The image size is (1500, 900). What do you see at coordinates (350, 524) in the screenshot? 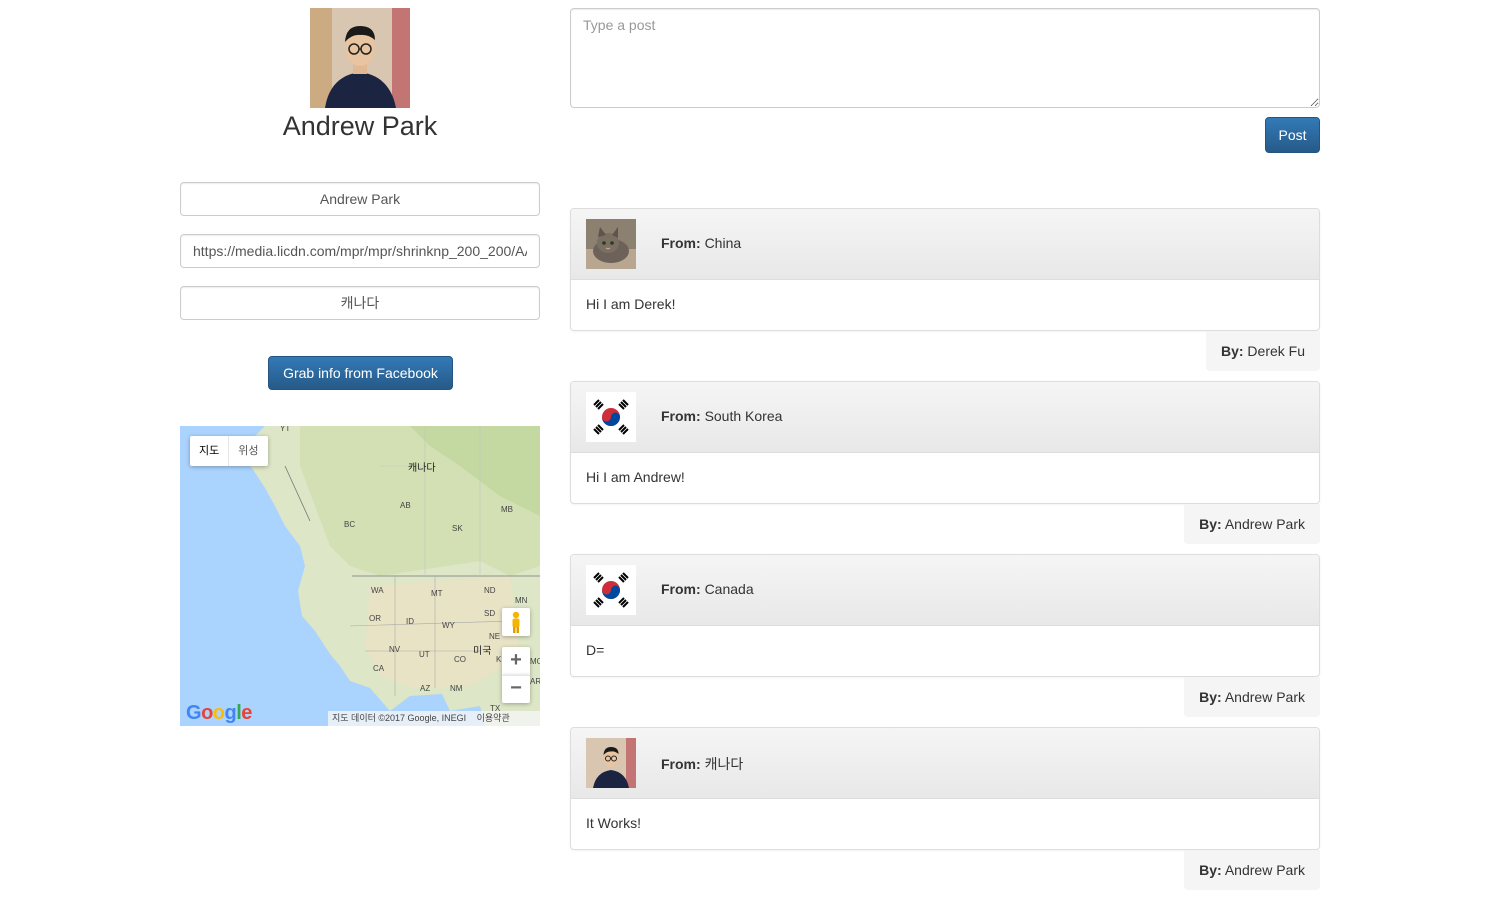
I see `map-label: BC` at bounding box center [350, 524].